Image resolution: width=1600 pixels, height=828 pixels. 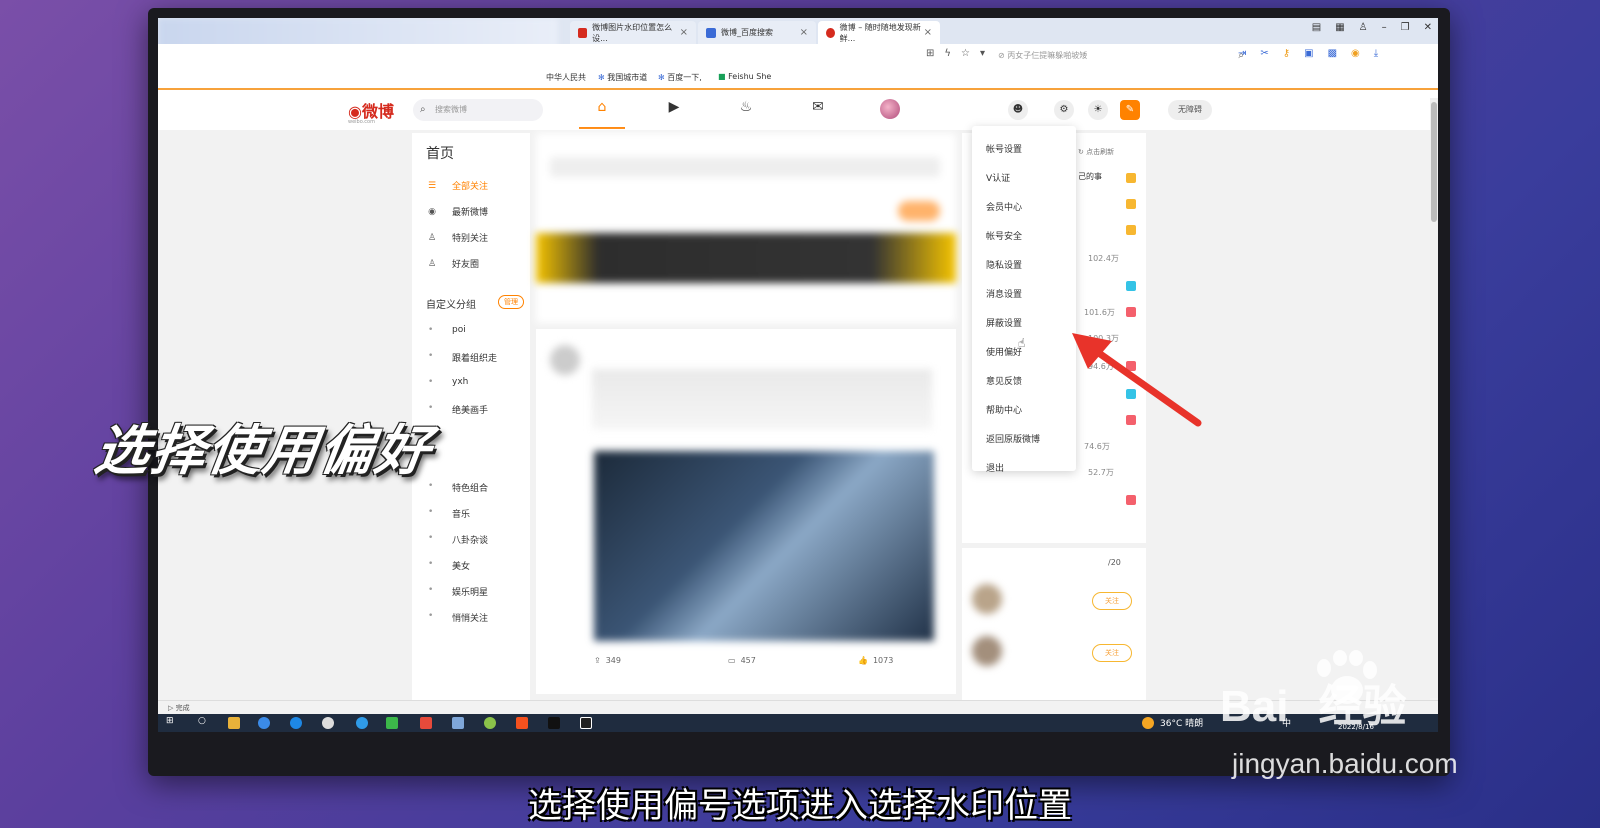 I want to click on page-scrollbar, so click(x=1434, y=398).